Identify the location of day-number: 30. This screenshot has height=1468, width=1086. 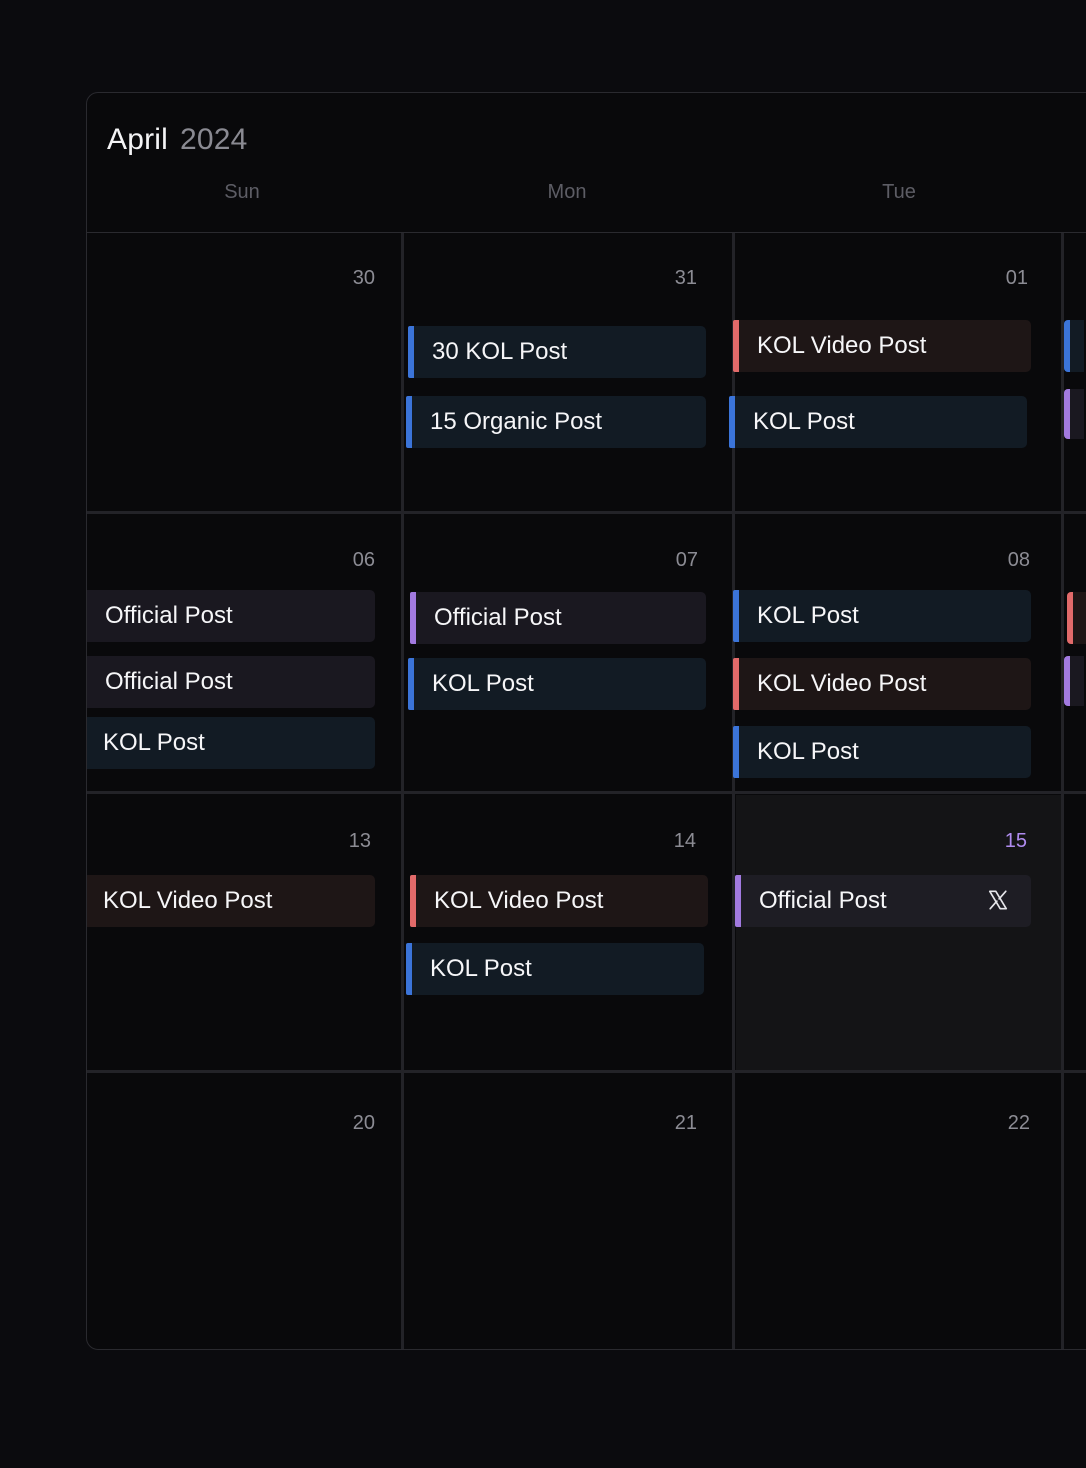
(363, 278).